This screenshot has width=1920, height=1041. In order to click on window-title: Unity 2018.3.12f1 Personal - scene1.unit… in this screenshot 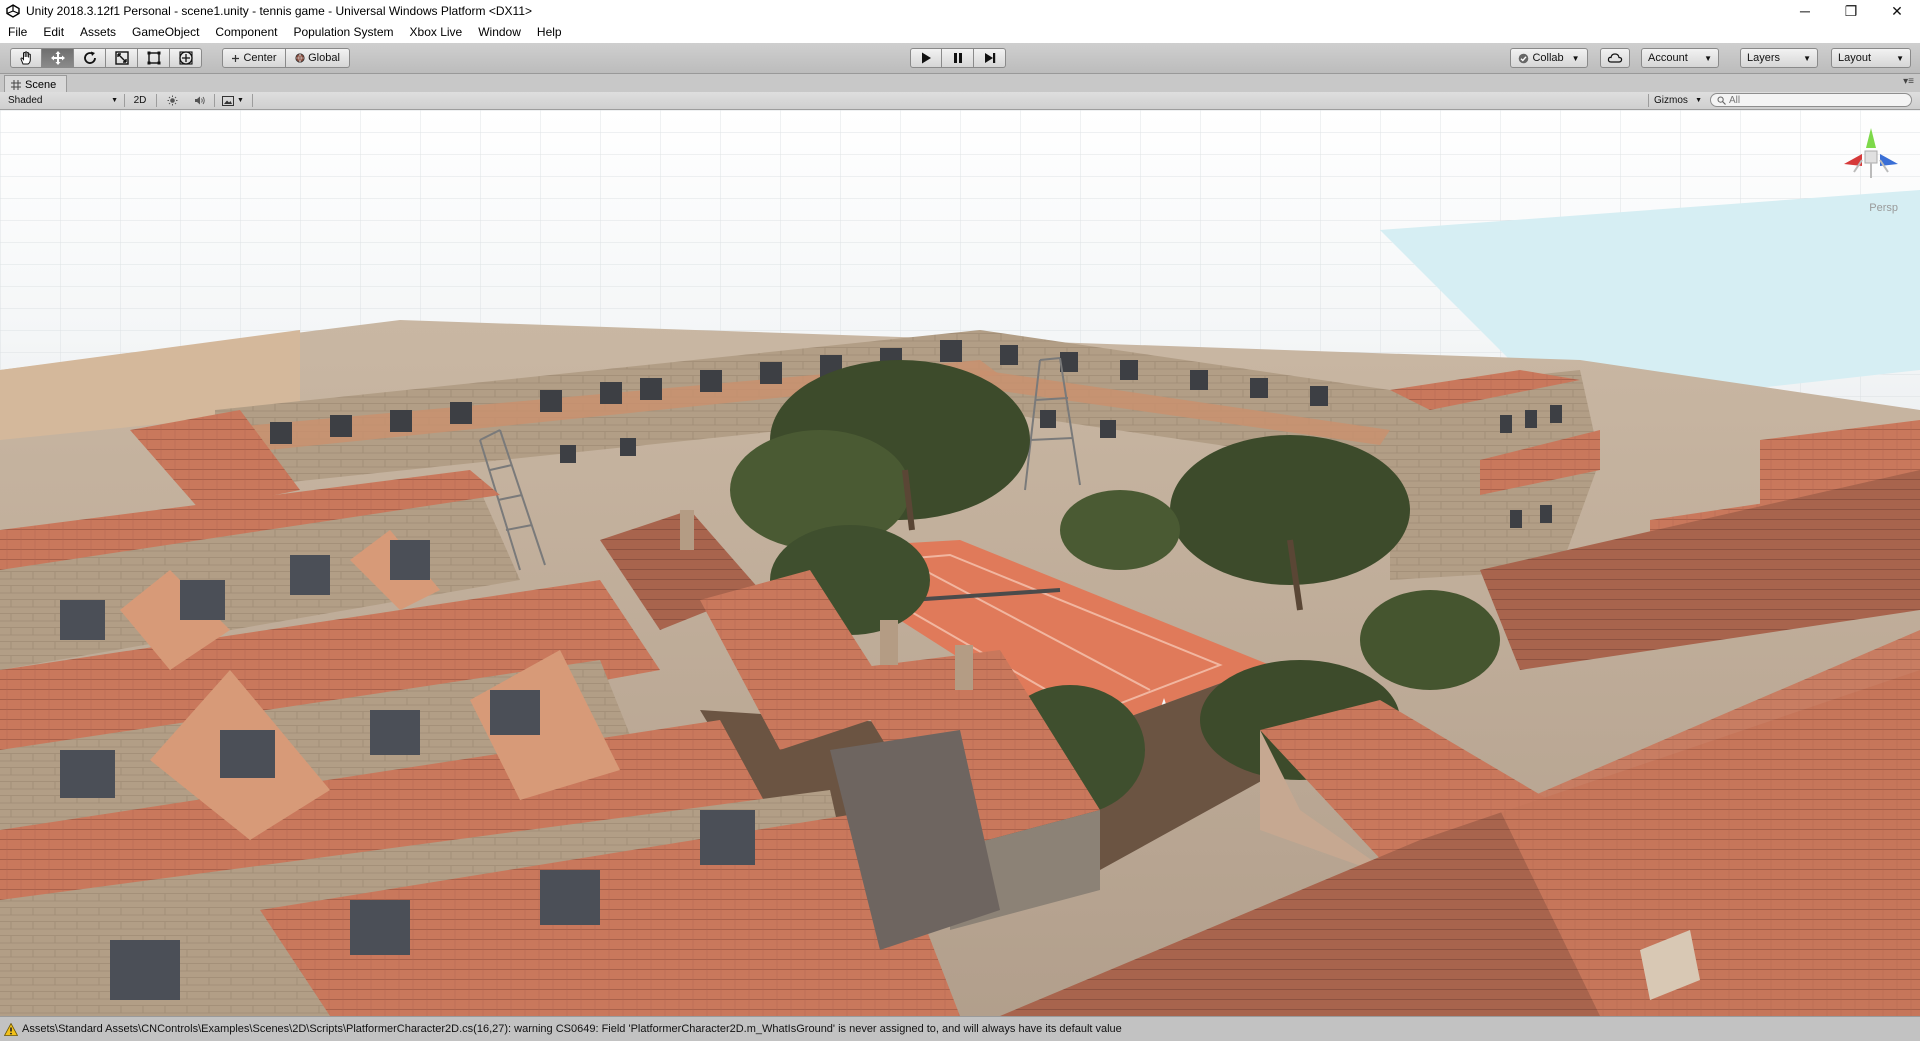, I will do `click(279, 11)`.